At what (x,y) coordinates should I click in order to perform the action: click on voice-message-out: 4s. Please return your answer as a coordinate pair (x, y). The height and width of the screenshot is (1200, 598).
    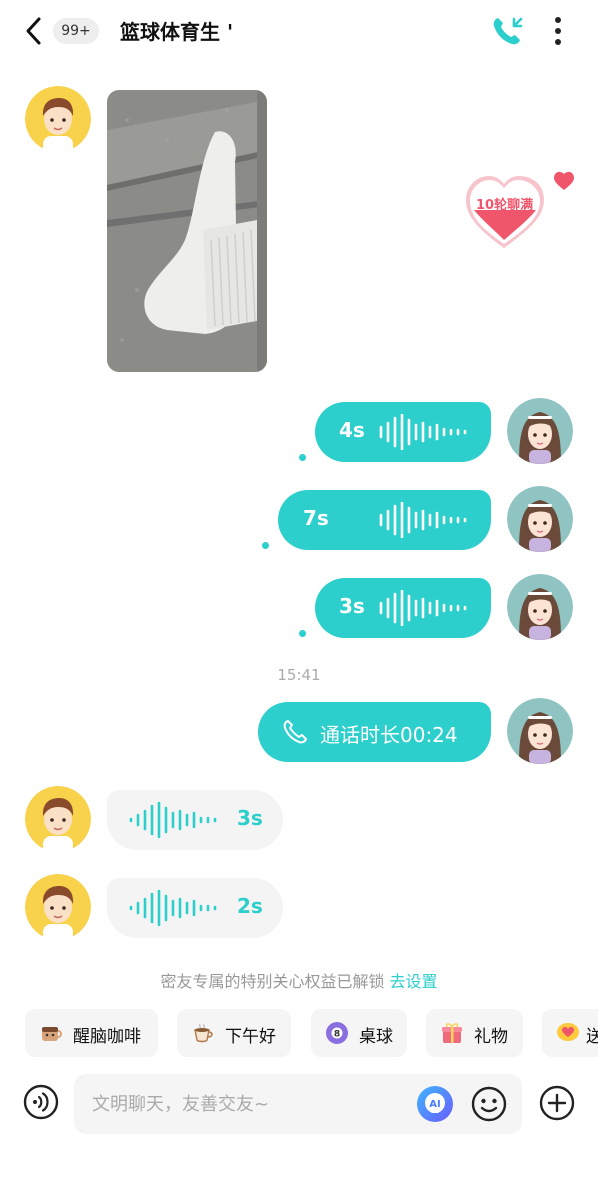
    Looking at the image, I should click on (403, 432).